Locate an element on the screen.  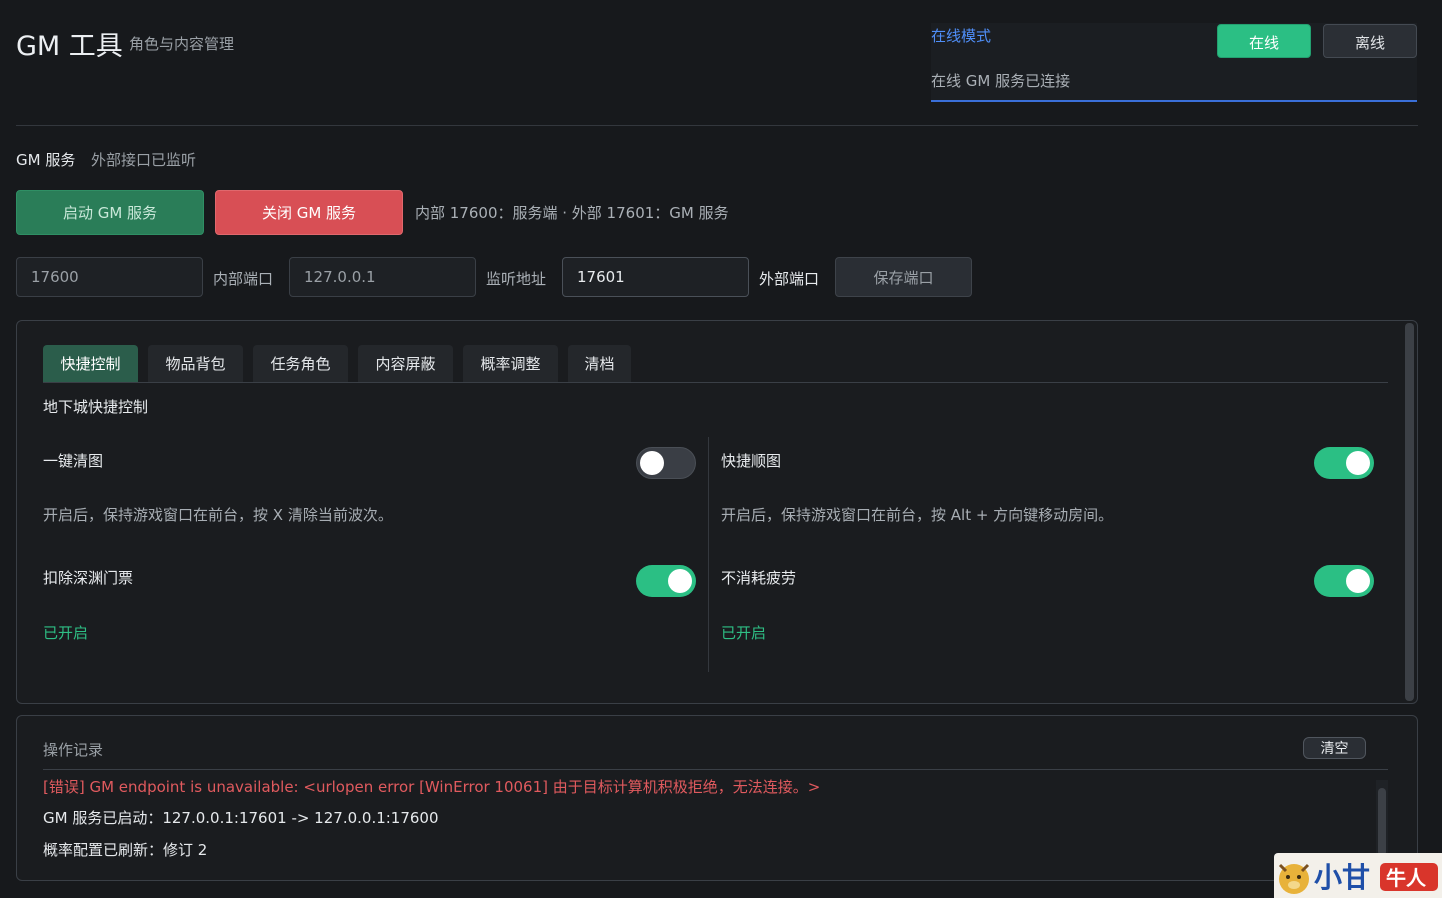
internal-port-label: 内部端口 is located at coordinates (243, 279).